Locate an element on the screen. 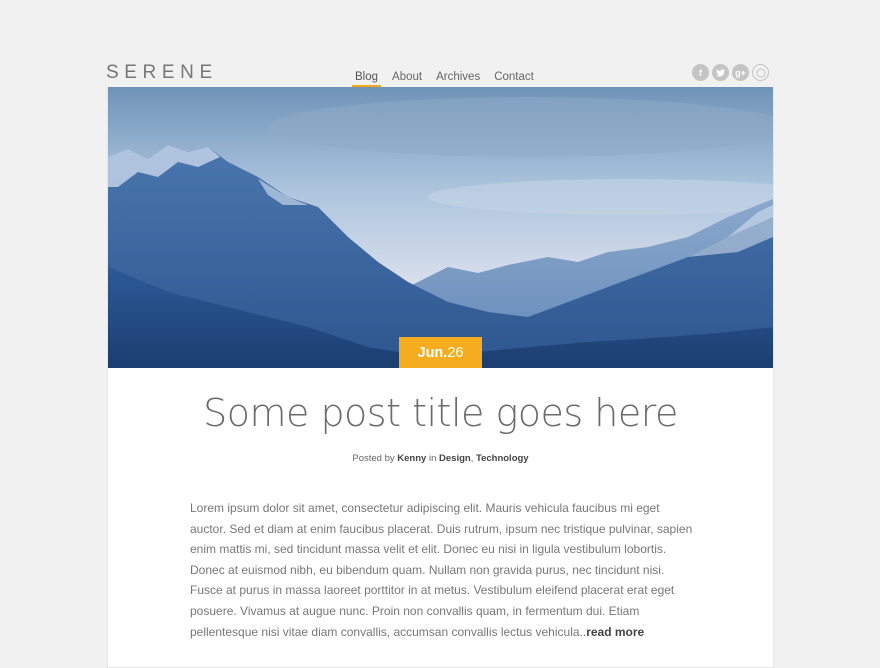 This screenshot has width=880, height=668. category-link-technology: Technology is located at coordinates (502, 458).